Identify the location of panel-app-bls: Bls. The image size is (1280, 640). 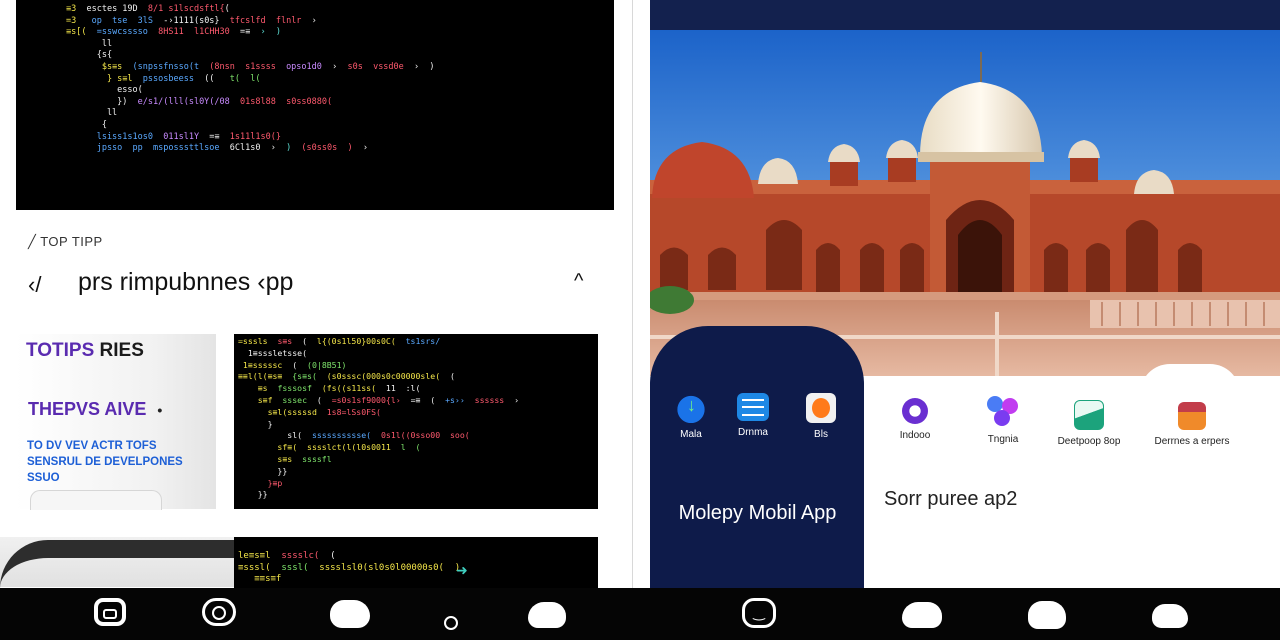
(821, 416).